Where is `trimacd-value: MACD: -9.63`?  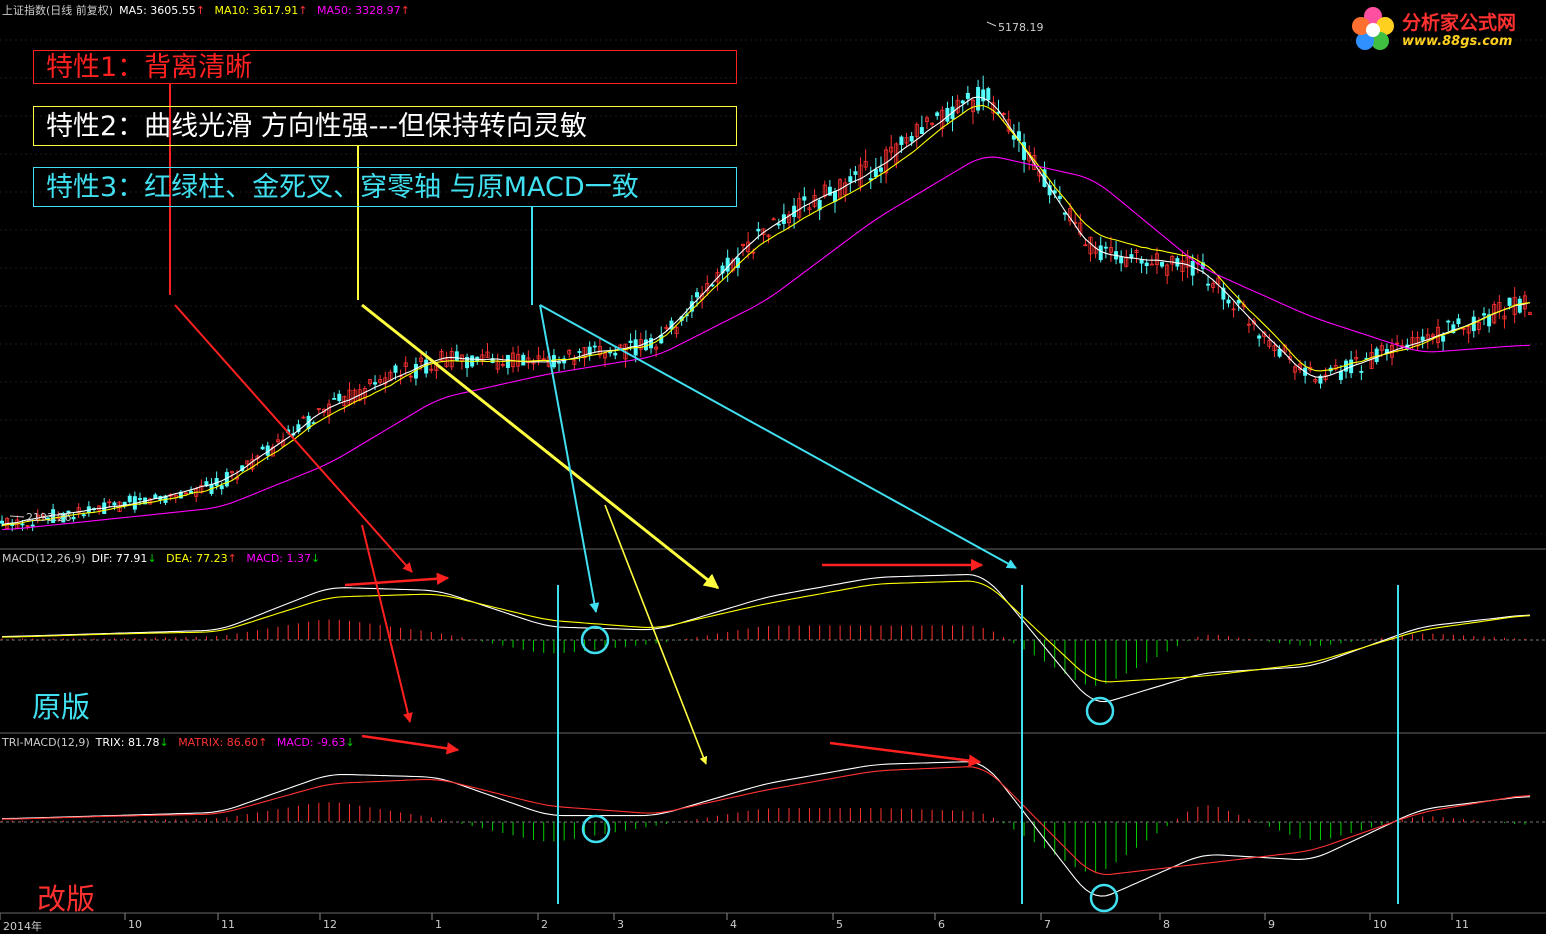 trimacd-value: MACD: -9.63 is located at coordinates (311, 742).